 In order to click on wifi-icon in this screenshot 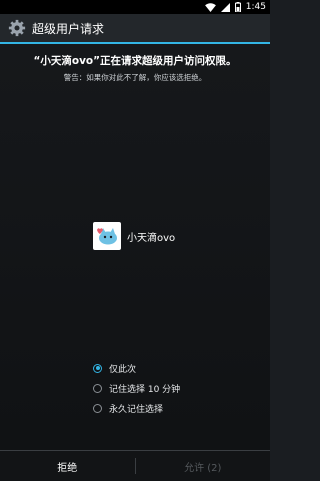, I will do `click(210, 7)`.